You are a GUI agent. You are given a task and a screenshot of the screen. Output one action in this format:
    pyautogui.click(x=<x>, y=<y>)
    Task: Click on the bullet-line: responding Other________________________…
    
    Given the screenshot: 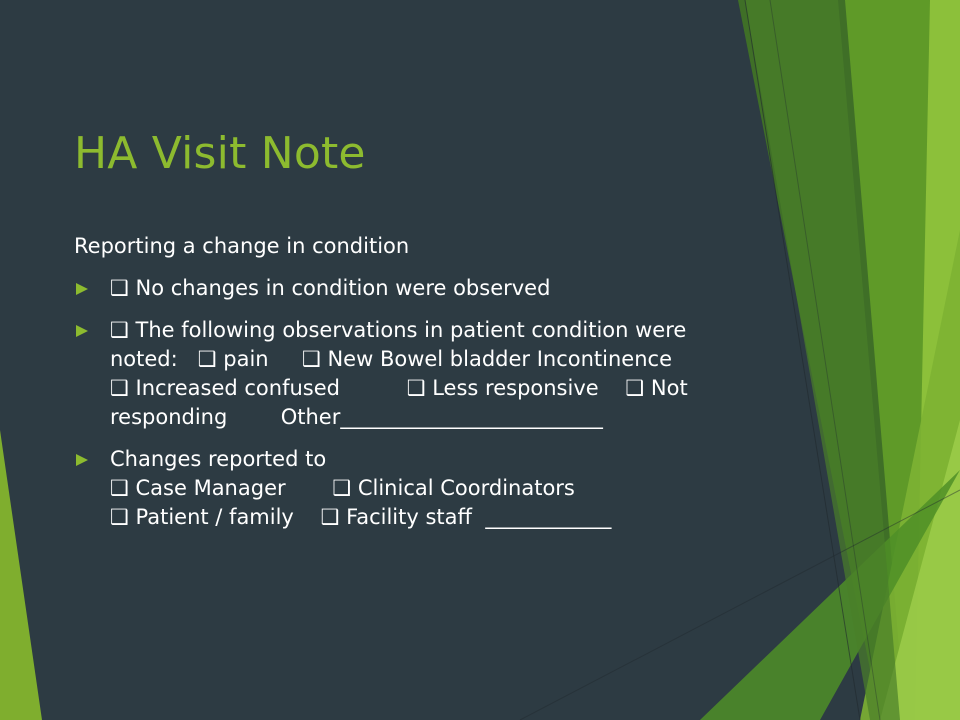 What is the action you would take?
    pyautogui.click(x=356, y=417)
    